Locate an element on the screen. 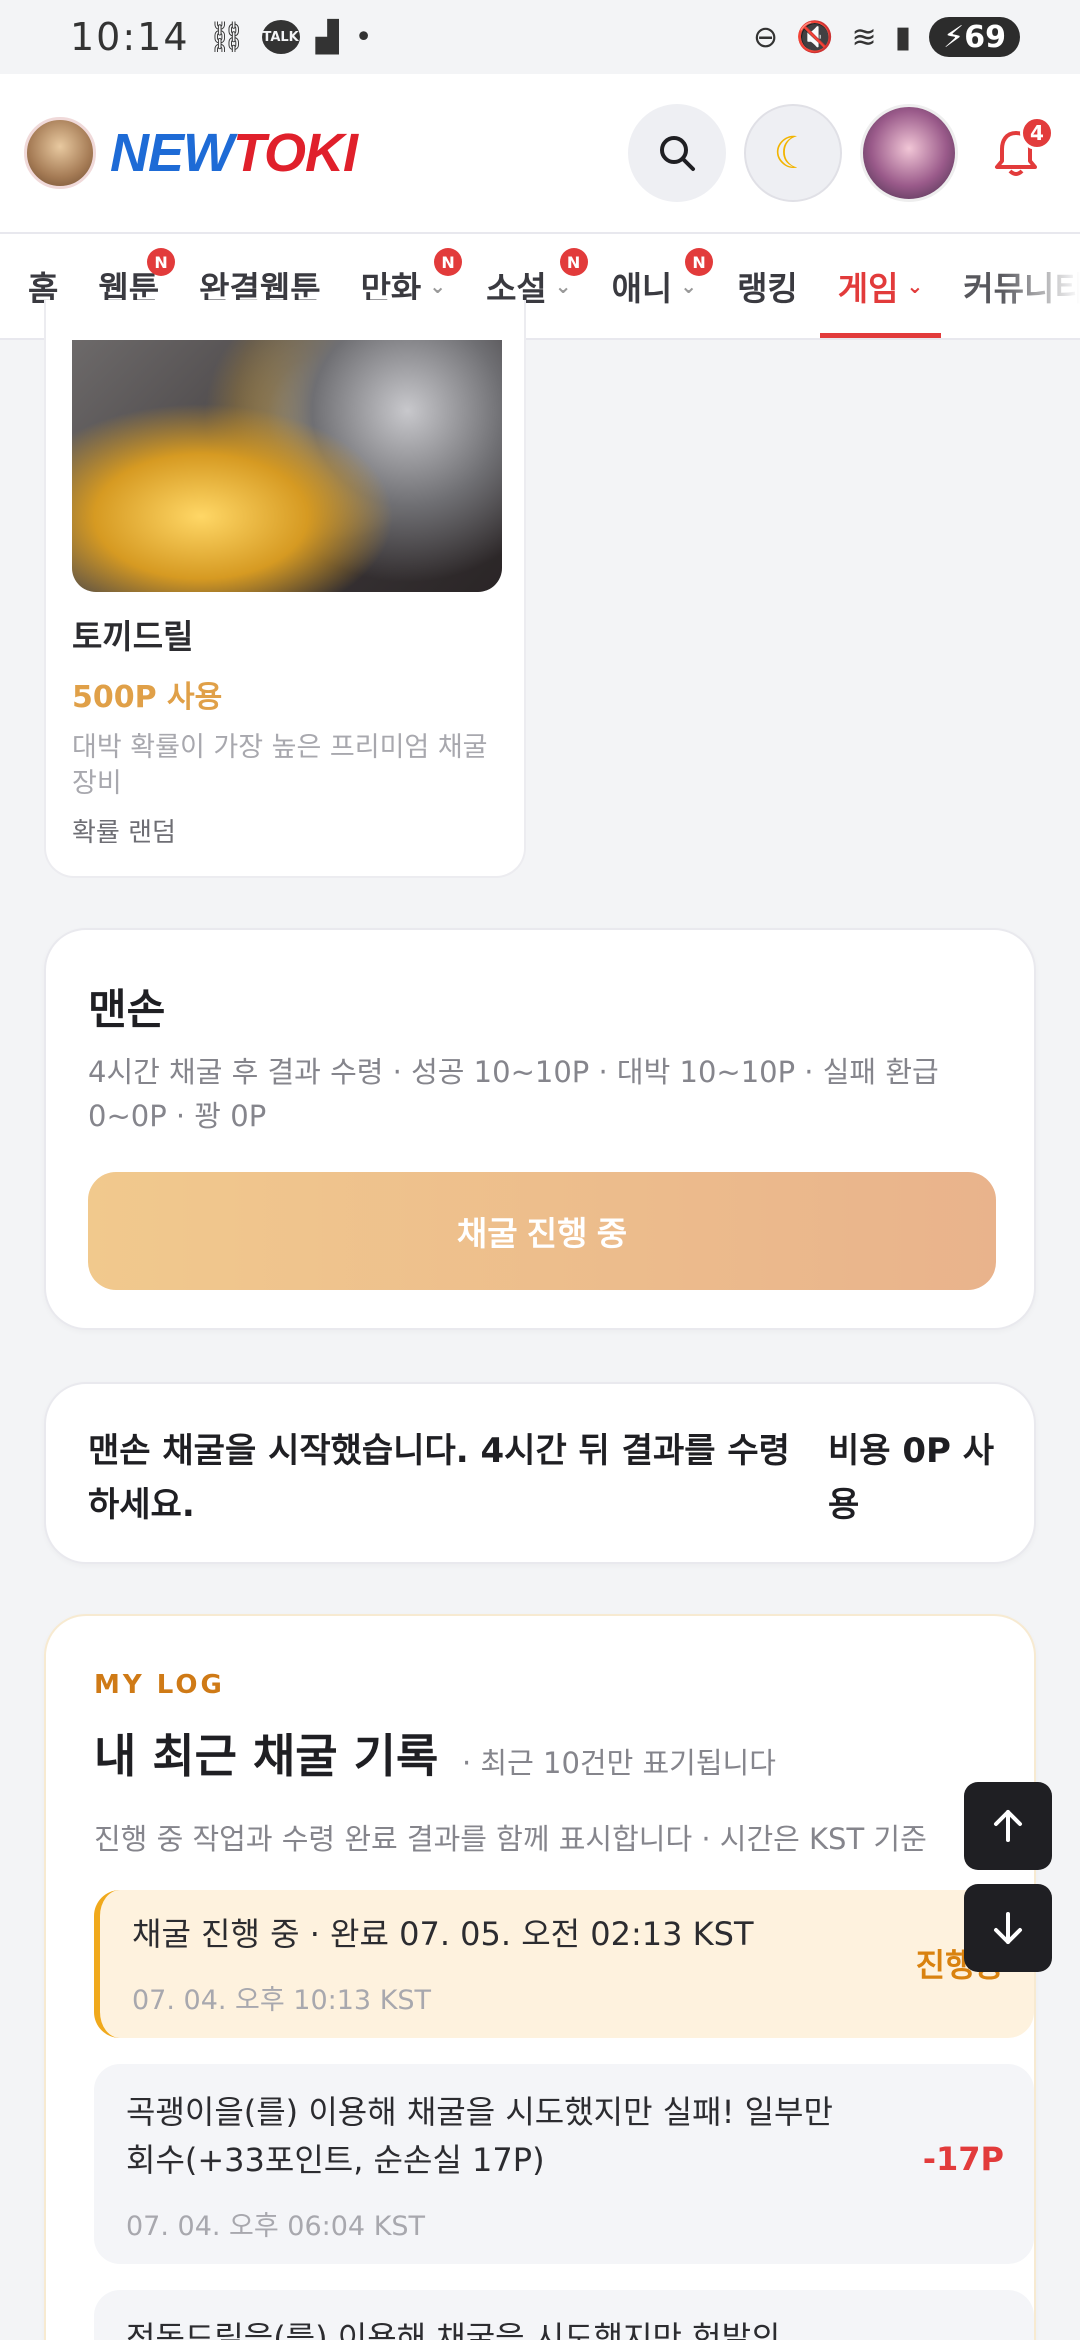 This screenshot has height=2340, width=1080. signal-icon: ▮ is located at coordinates (903, 37).